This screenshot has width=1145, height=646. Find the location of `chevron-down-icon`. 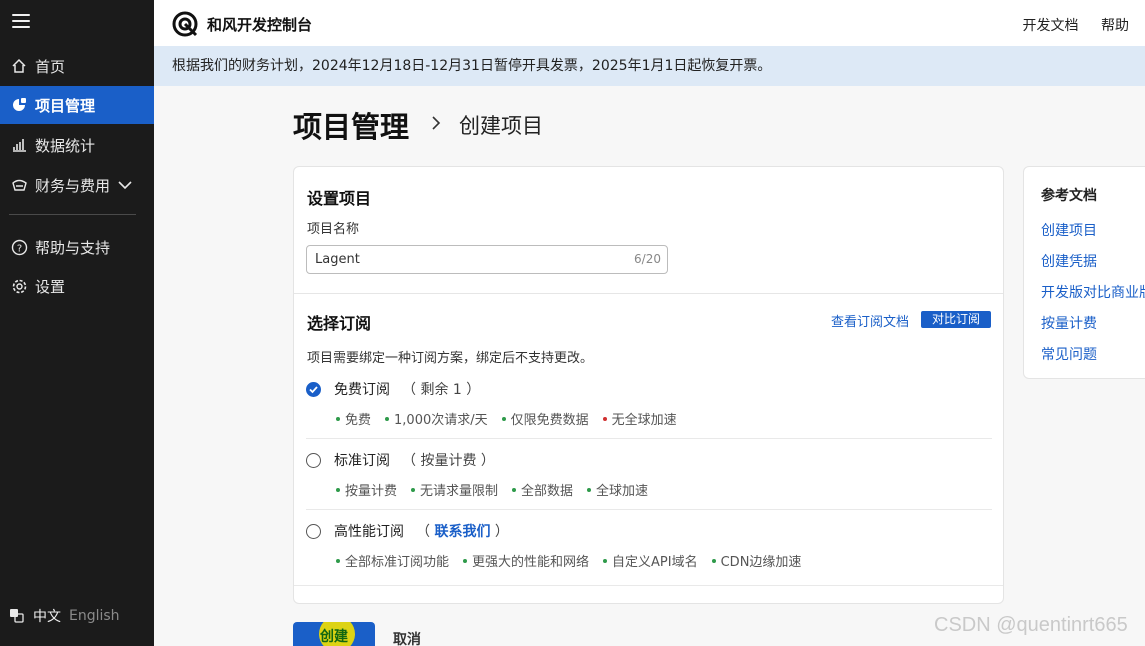

chevron-down-icon is located at coordinates (125, 185).